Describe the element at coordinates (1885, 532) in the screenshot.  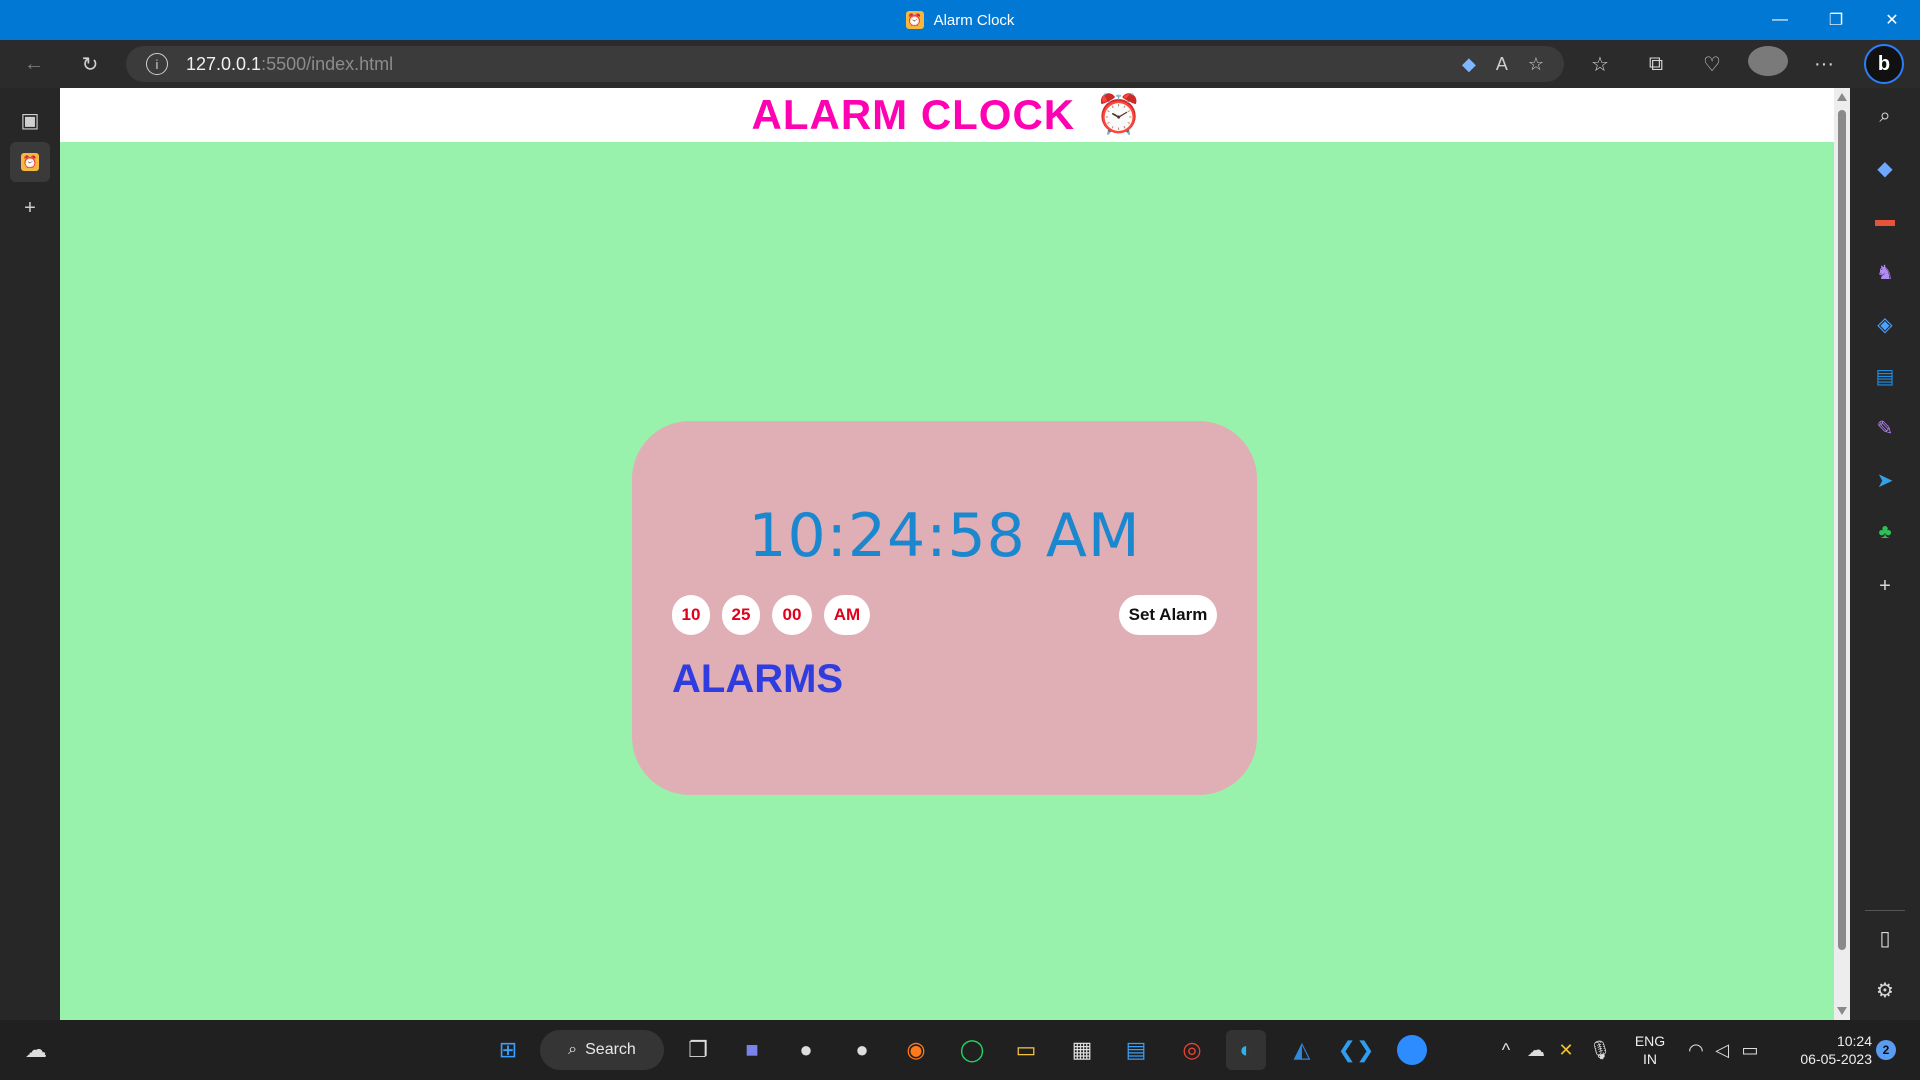
I see `tree-icon: ♣` at that location.